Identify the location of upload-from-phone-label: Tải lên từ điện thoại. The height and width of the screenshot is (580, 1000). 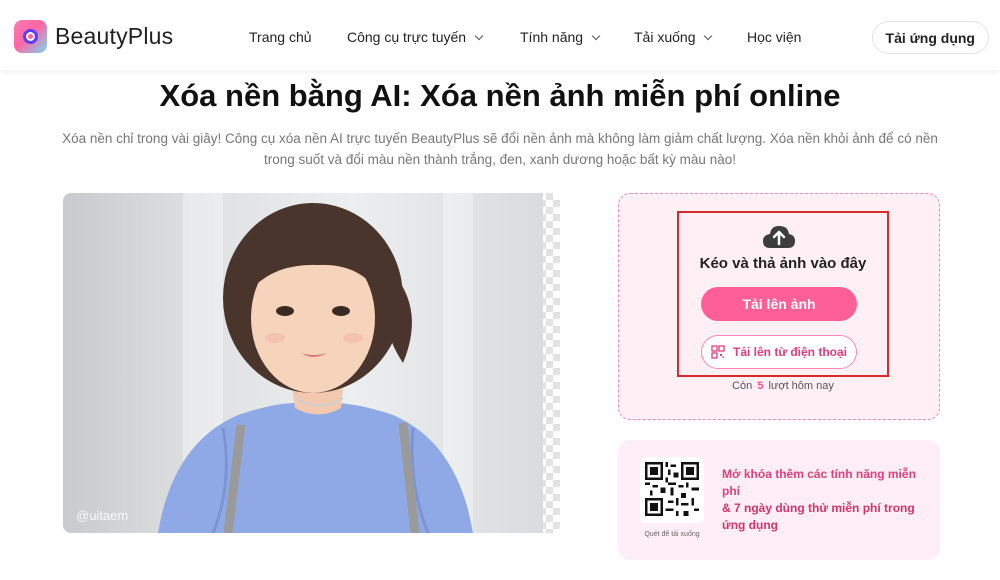
(790, 352).